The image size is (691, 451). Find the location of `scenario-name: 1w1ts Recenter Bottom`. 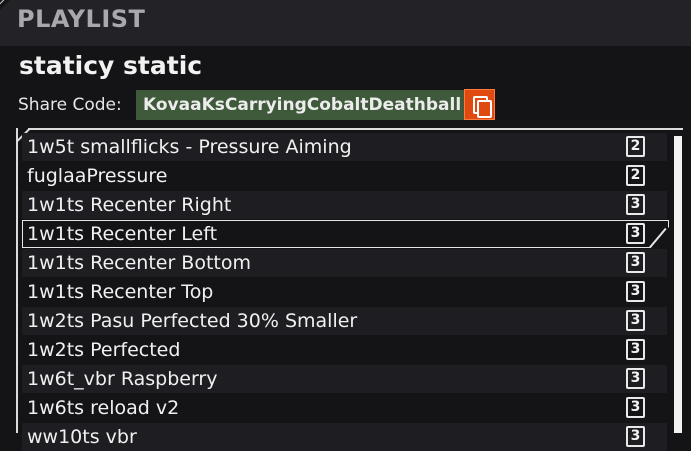

scenario-name: 1w1ts Recenter Bottom is located at coordinates (139, 263).